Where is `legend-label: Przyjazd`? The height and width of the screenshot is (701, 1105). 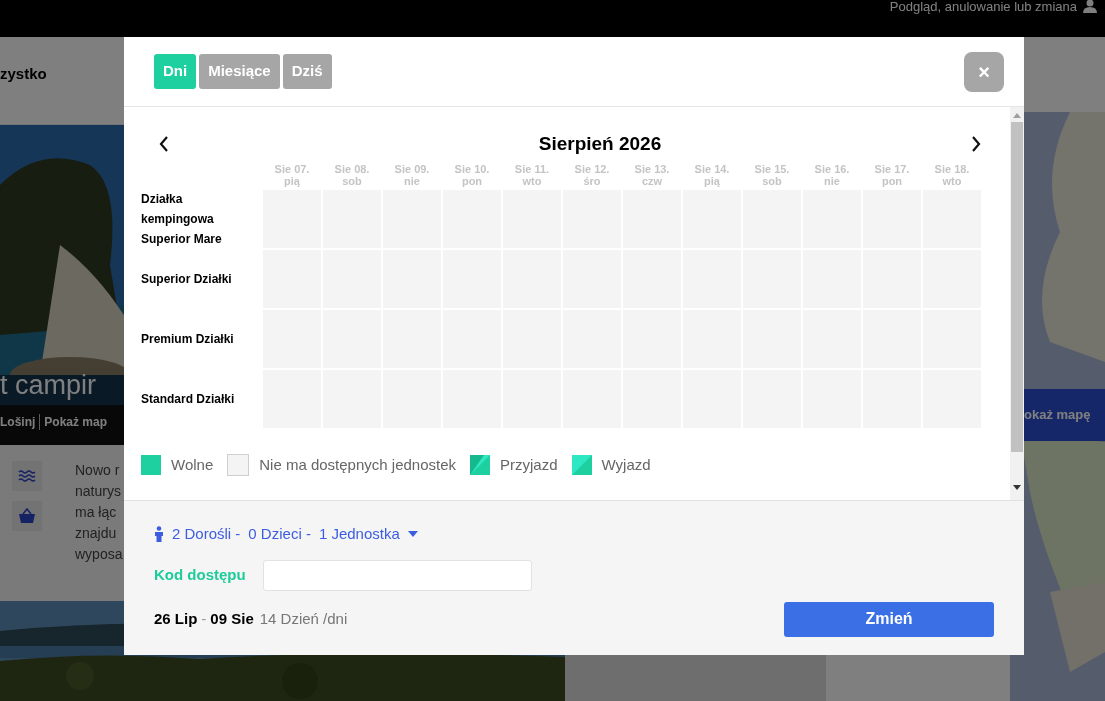 legend-label: Przyjazd is located at coordinates (529, 465).